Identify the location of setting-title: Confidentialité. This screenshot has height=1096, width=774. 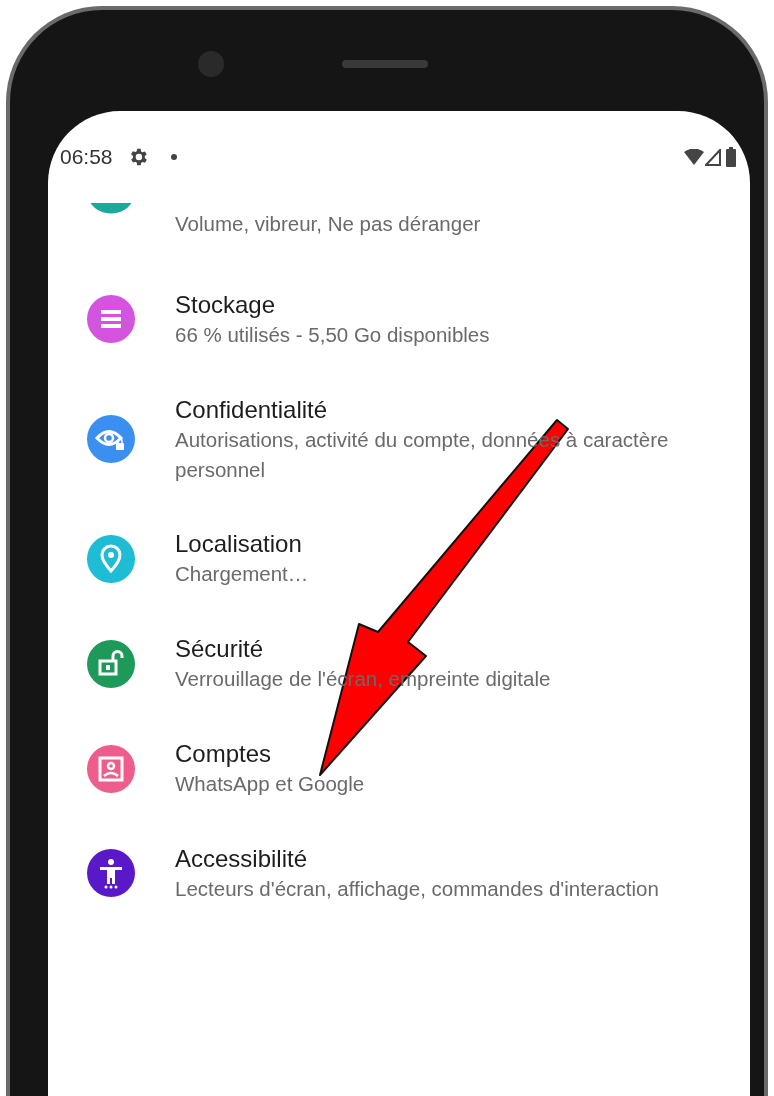
(442, 409).